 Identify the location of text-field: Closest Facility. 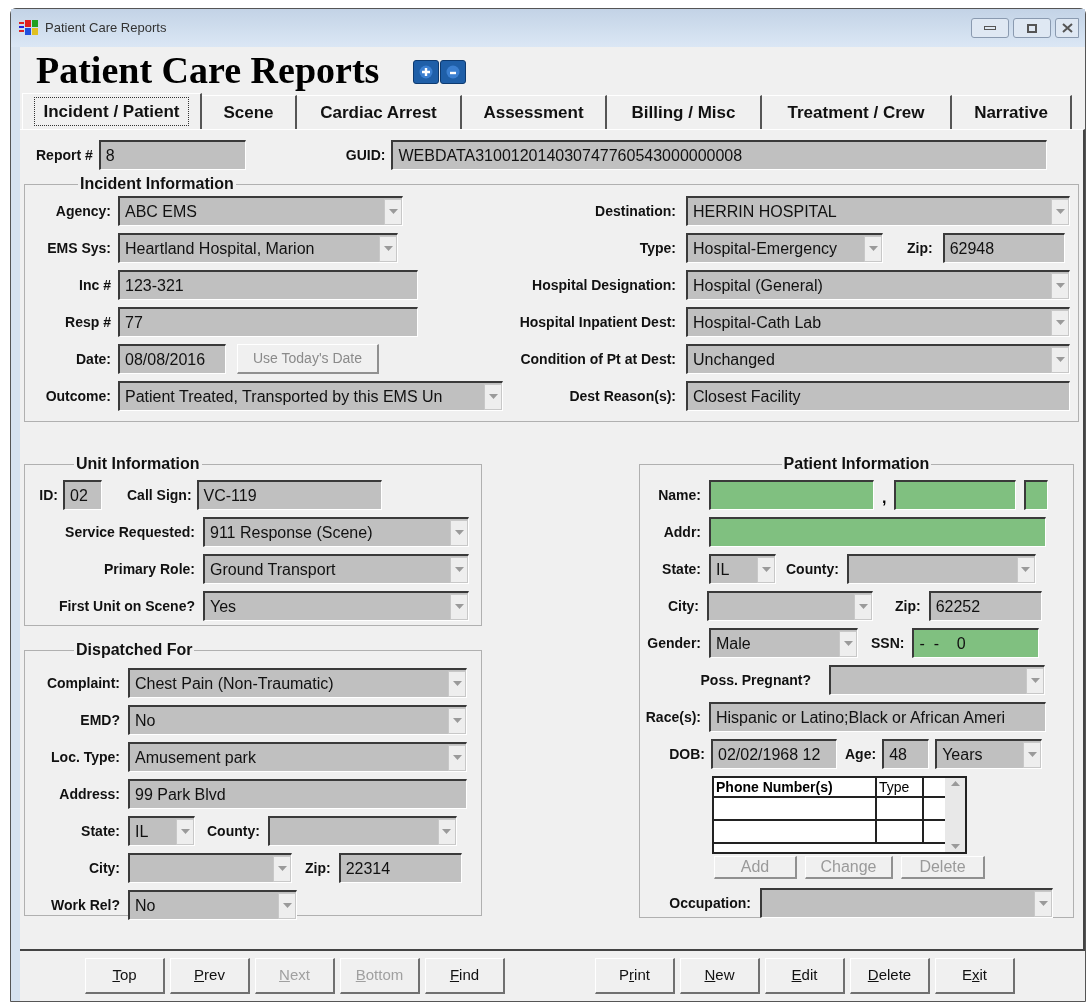
(878, 396).